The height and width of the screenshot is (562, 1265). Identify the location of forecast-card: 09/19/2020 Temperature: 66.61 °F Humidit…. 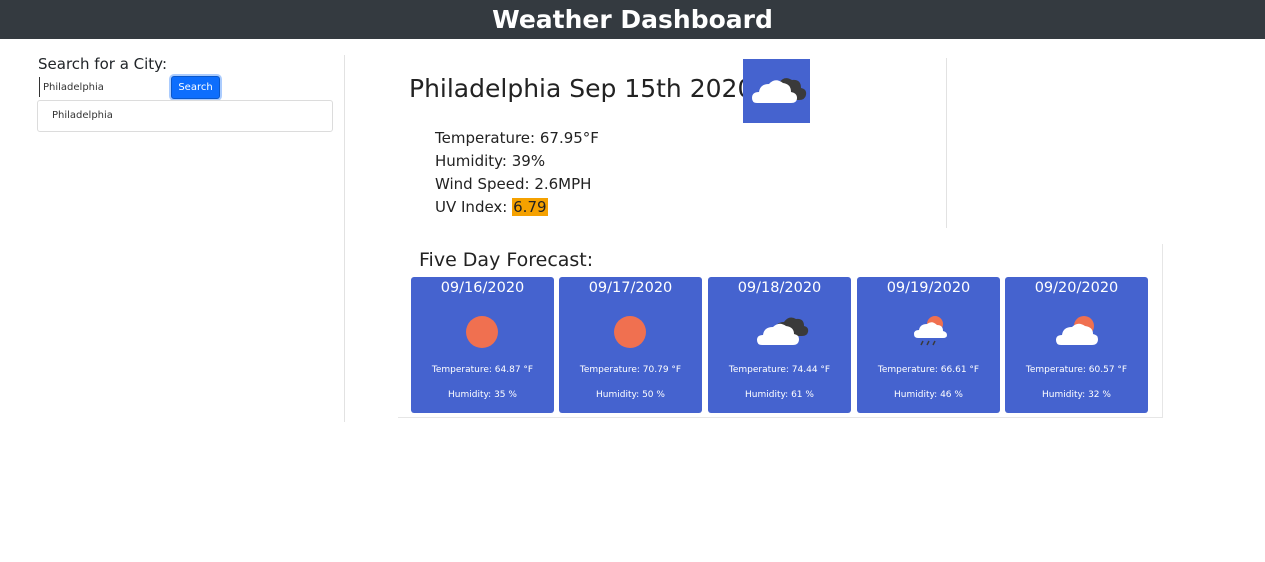
(928, 345).